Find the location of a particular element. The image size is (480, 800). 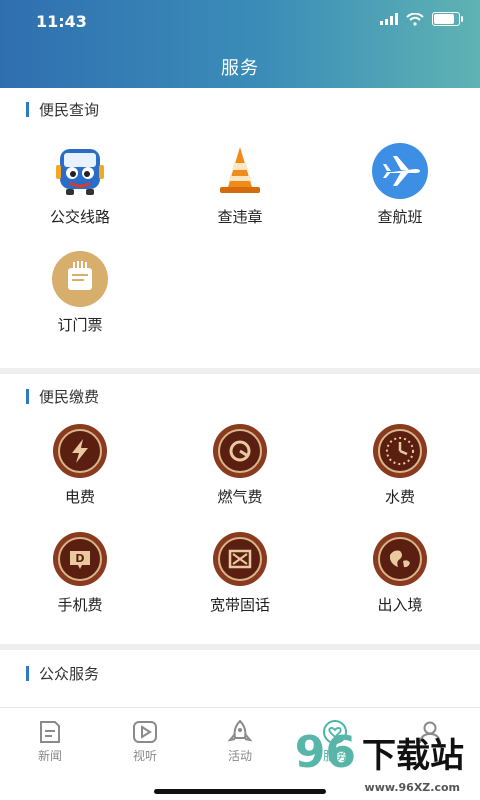

airplane-icon is located at coordinates (400, 171).